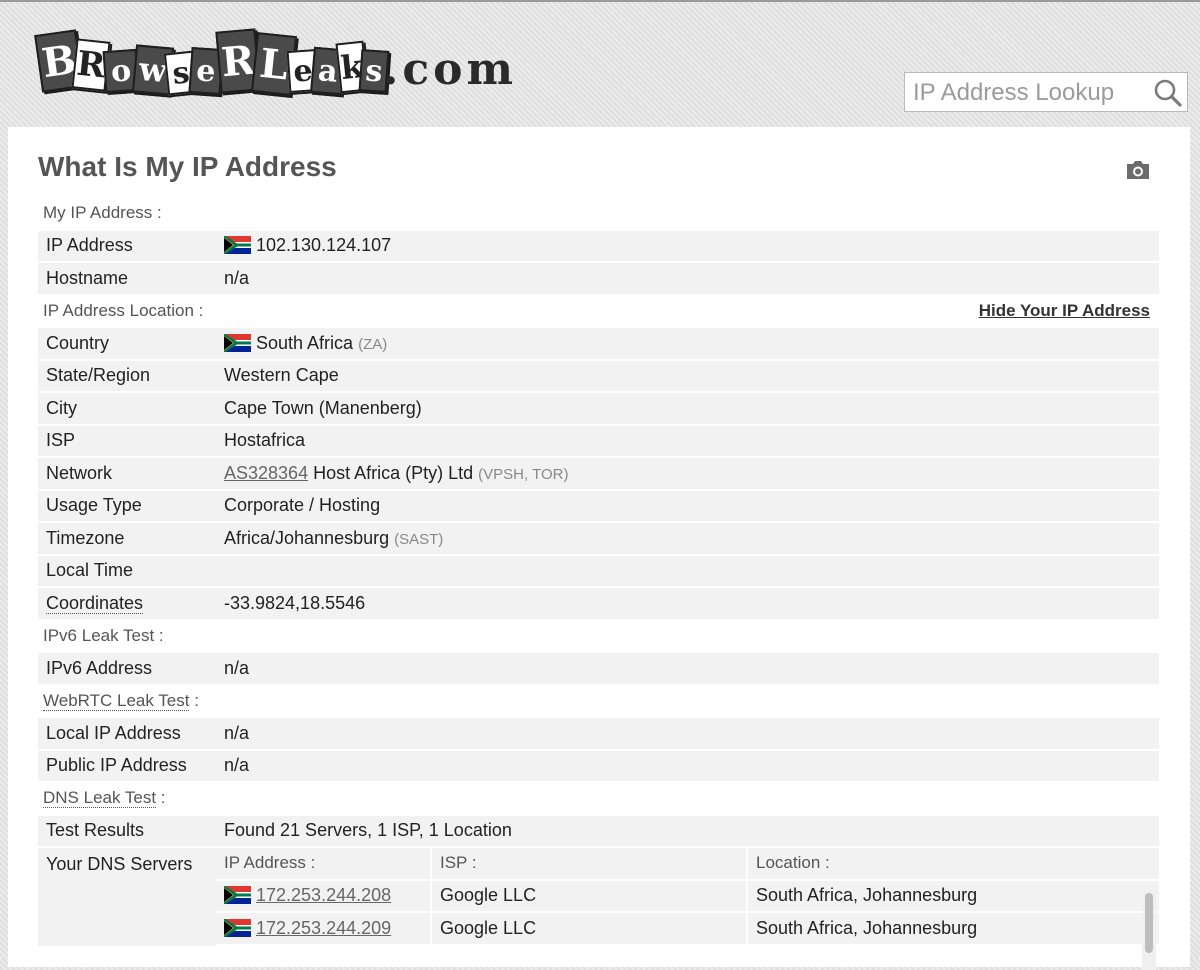 This screenshot has height=970, width=1200. What do you see at coordinates (127, 570) in the screenshot?
I see `row-key: Local Time` at bounding box center [127, 570].